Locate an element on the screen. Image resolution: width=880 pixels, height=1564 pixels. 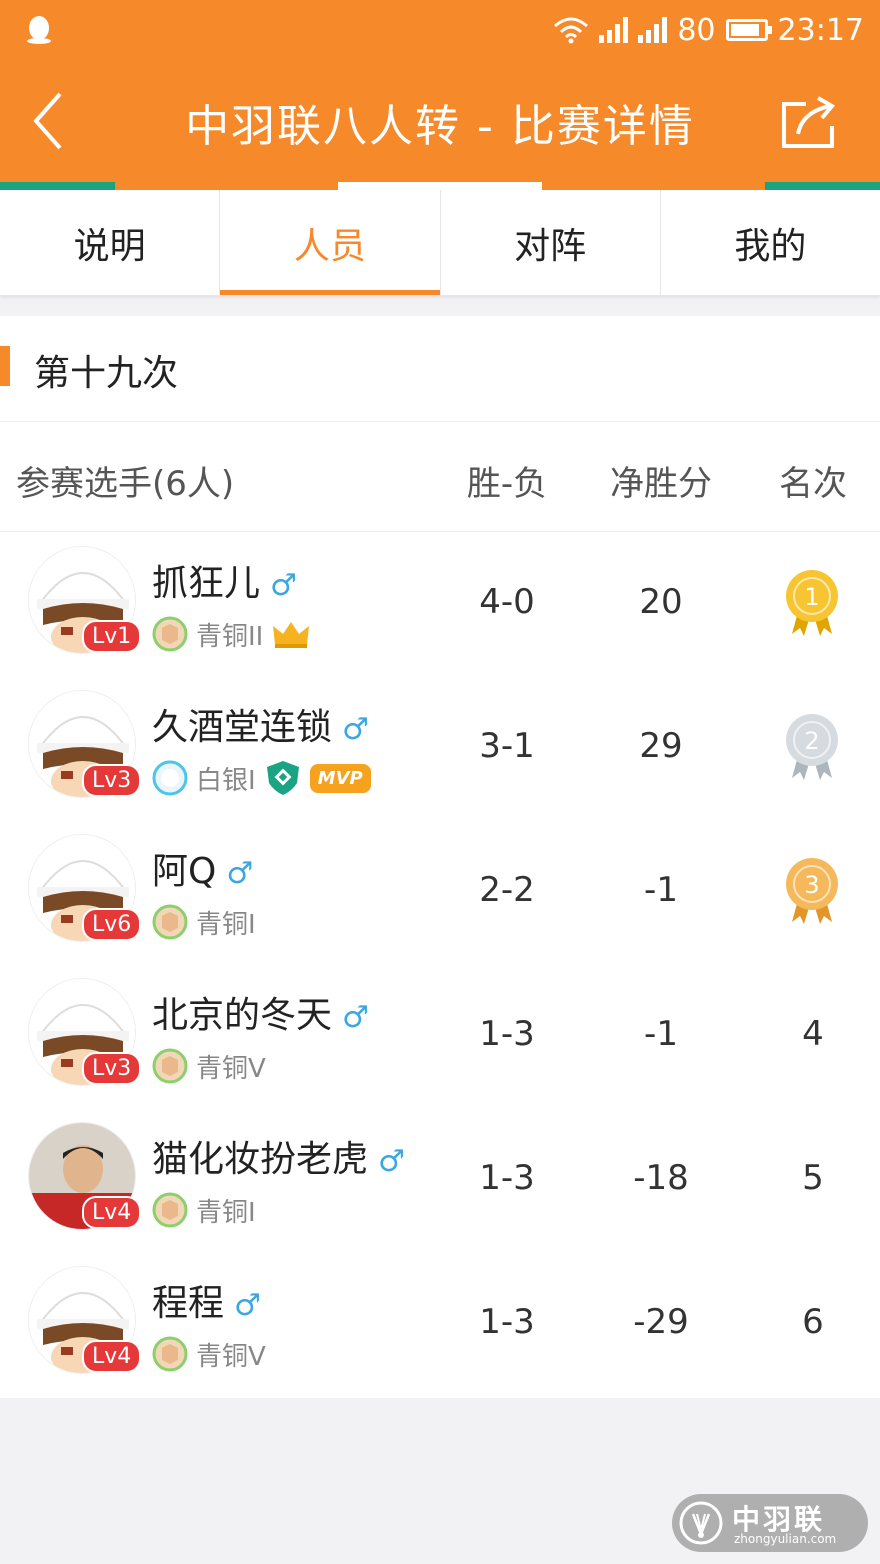
medal-rank-number: 2 is located at coordinates (811, 741).